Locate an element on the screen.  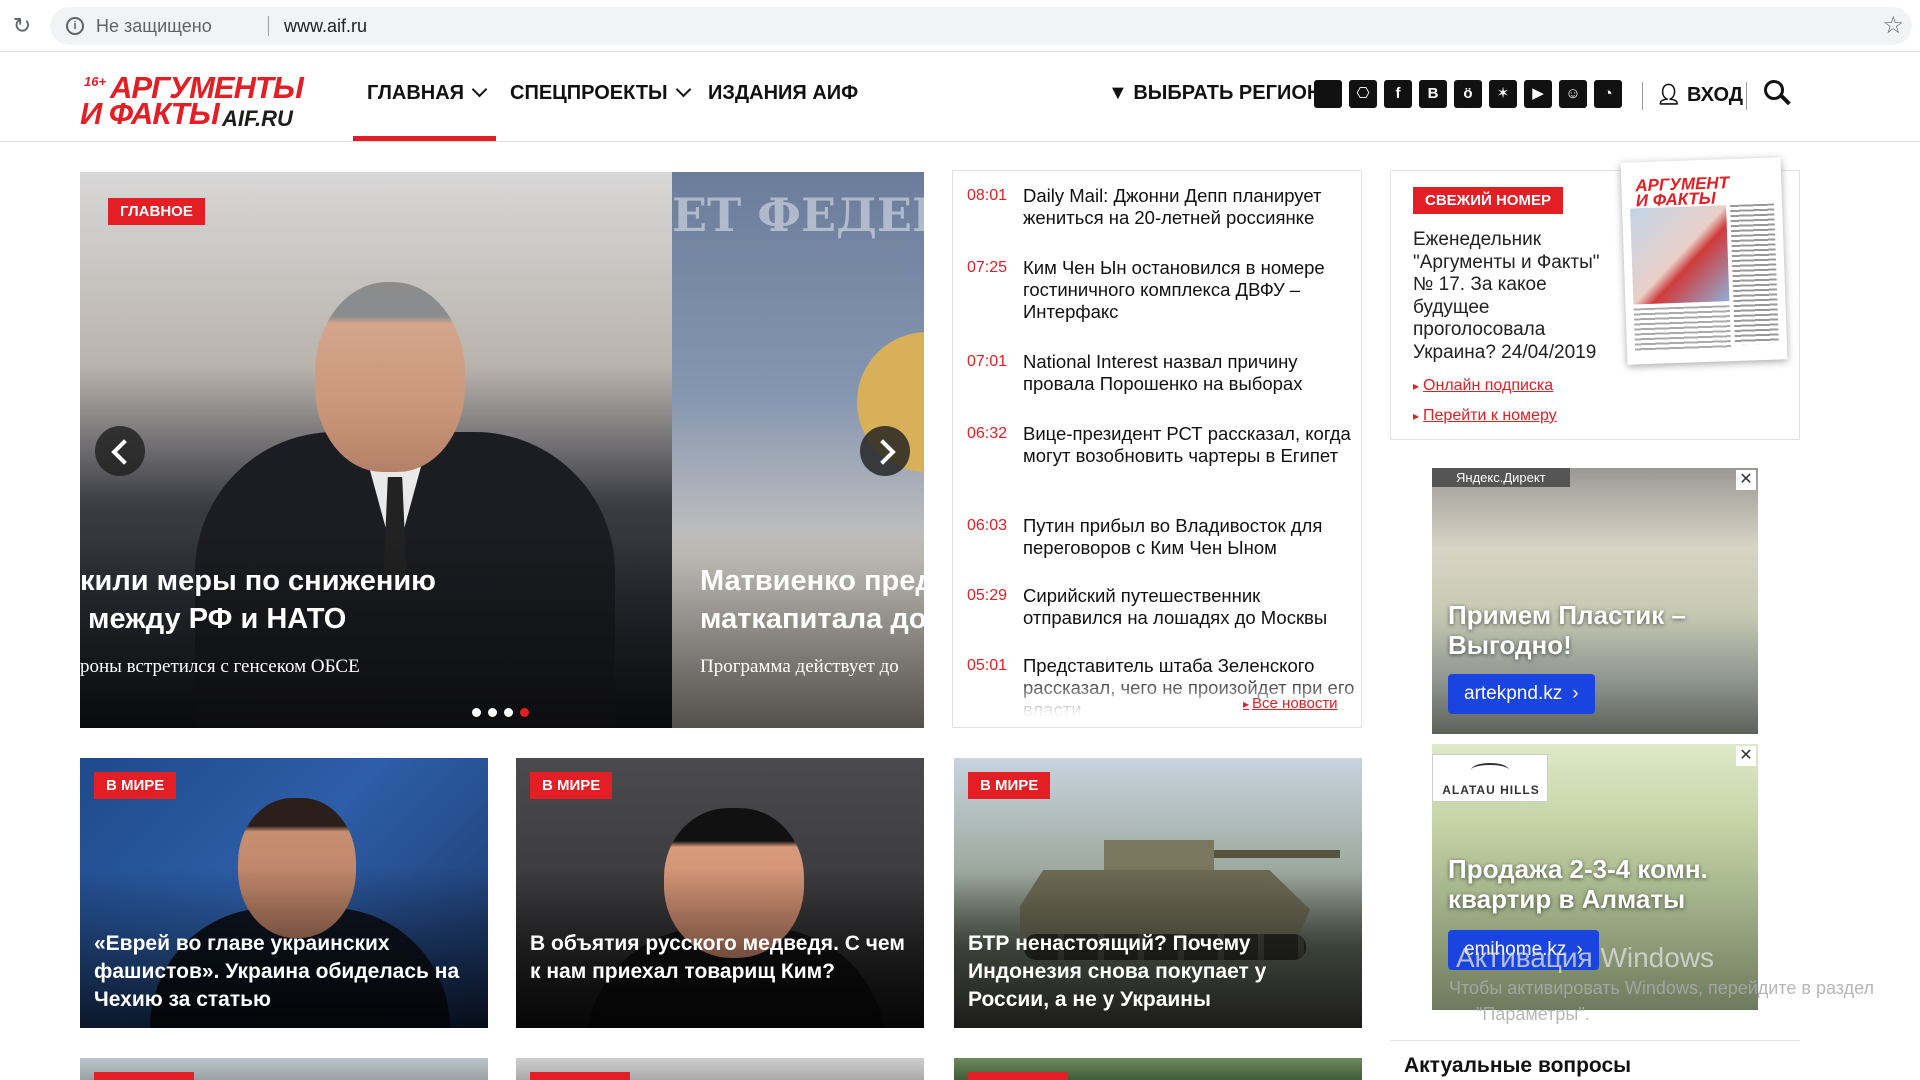
slider-dot-active is located at coordinates (524, 712).